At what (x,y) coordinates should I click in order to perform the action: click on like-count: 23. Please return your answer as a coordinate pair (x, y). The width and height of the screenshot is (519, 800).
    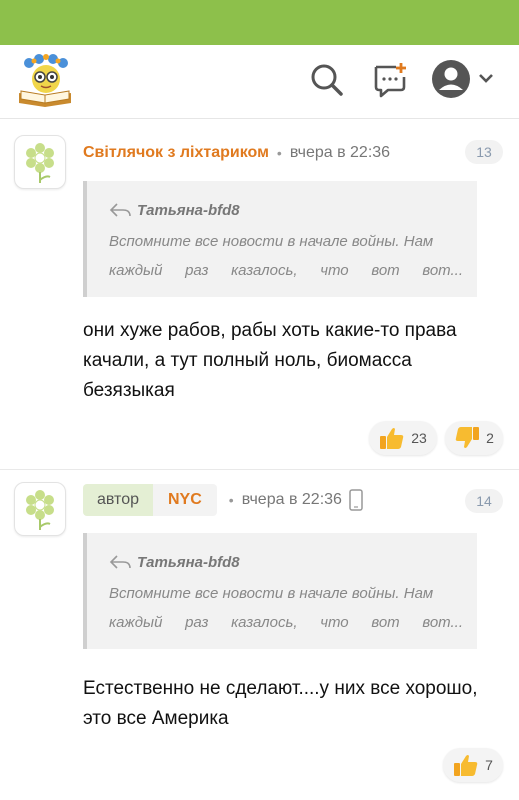
    Looking at the image, I should click on (419, 438).